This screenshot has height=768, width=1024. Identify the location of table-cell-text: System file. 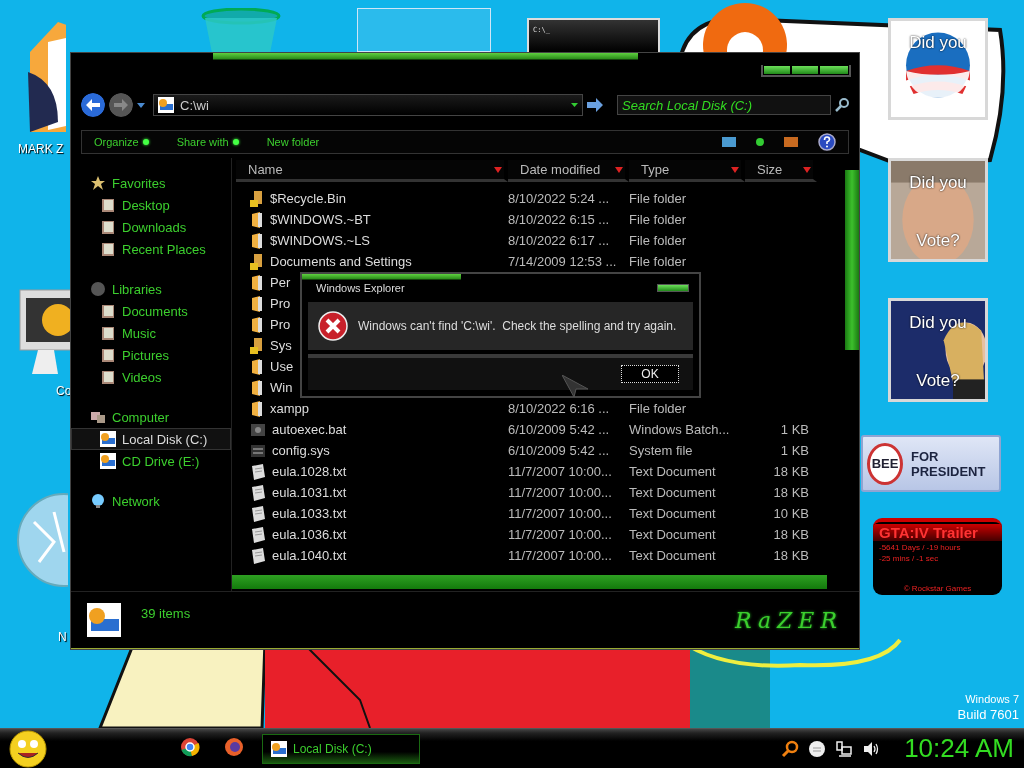
(661, 450).